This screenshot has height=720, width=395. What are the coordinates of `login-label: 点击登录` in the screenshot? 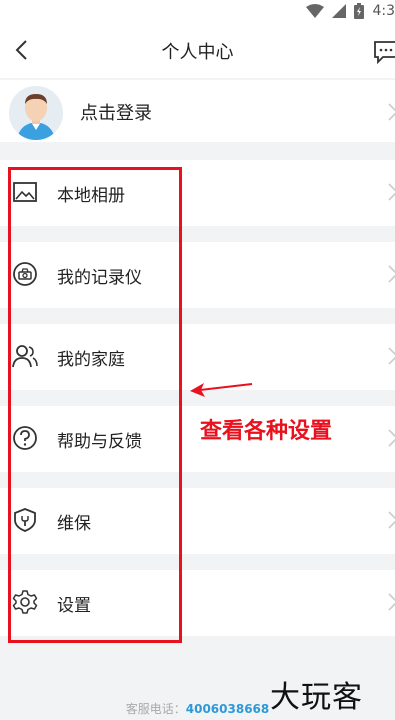 It's located at (116, 112).